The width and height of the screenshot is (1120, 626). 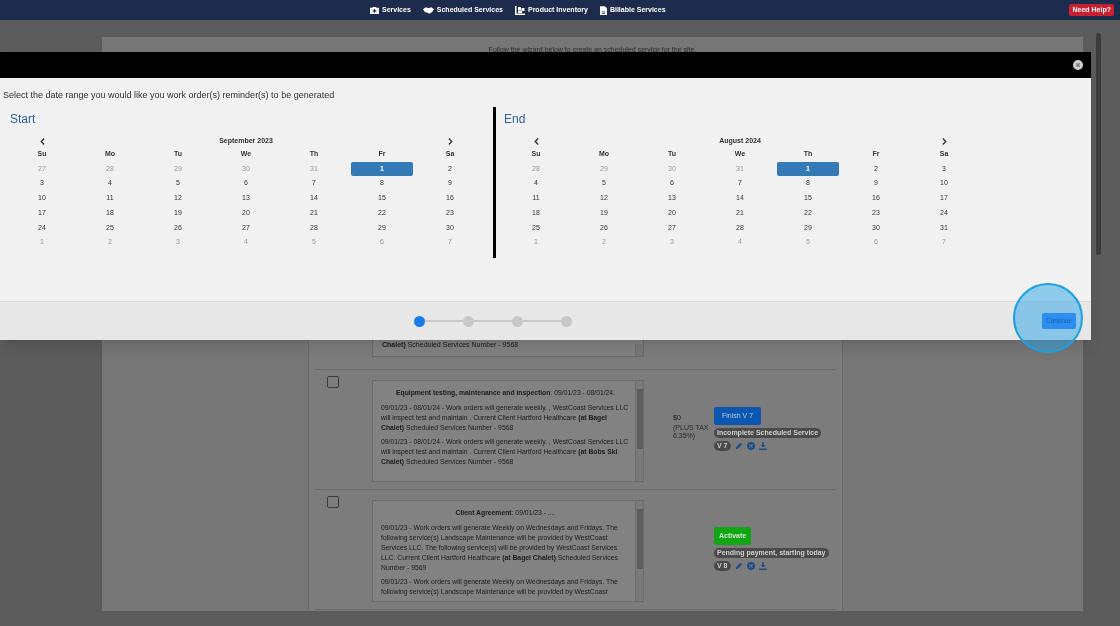 I want to click on calendar-heading: Start, so click(x=23, y=119).